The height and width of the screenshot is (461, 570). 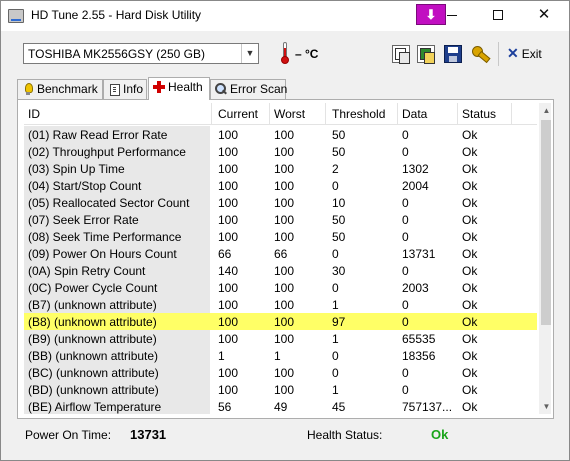 What do you see at coordinates (280, 151) in the screenshot?
I see `table-row: (02) Throughput Performance 100 100 50 0 Ok` at bounding box center [280, 151].